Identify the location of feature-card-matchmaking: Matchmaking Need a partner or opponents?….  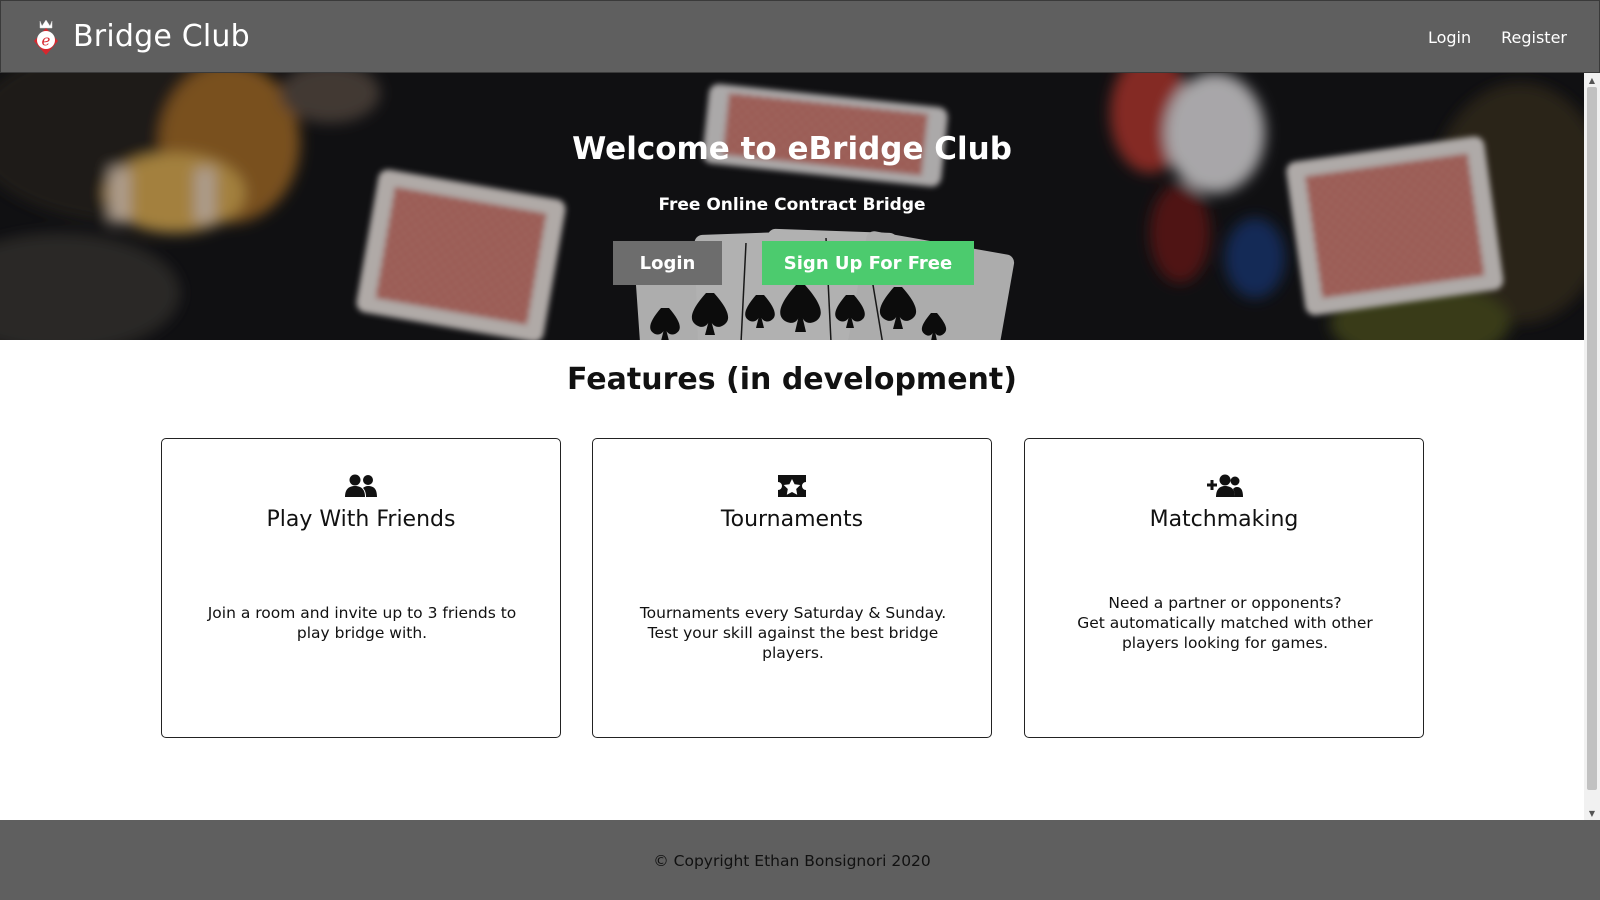
(1224, 588).